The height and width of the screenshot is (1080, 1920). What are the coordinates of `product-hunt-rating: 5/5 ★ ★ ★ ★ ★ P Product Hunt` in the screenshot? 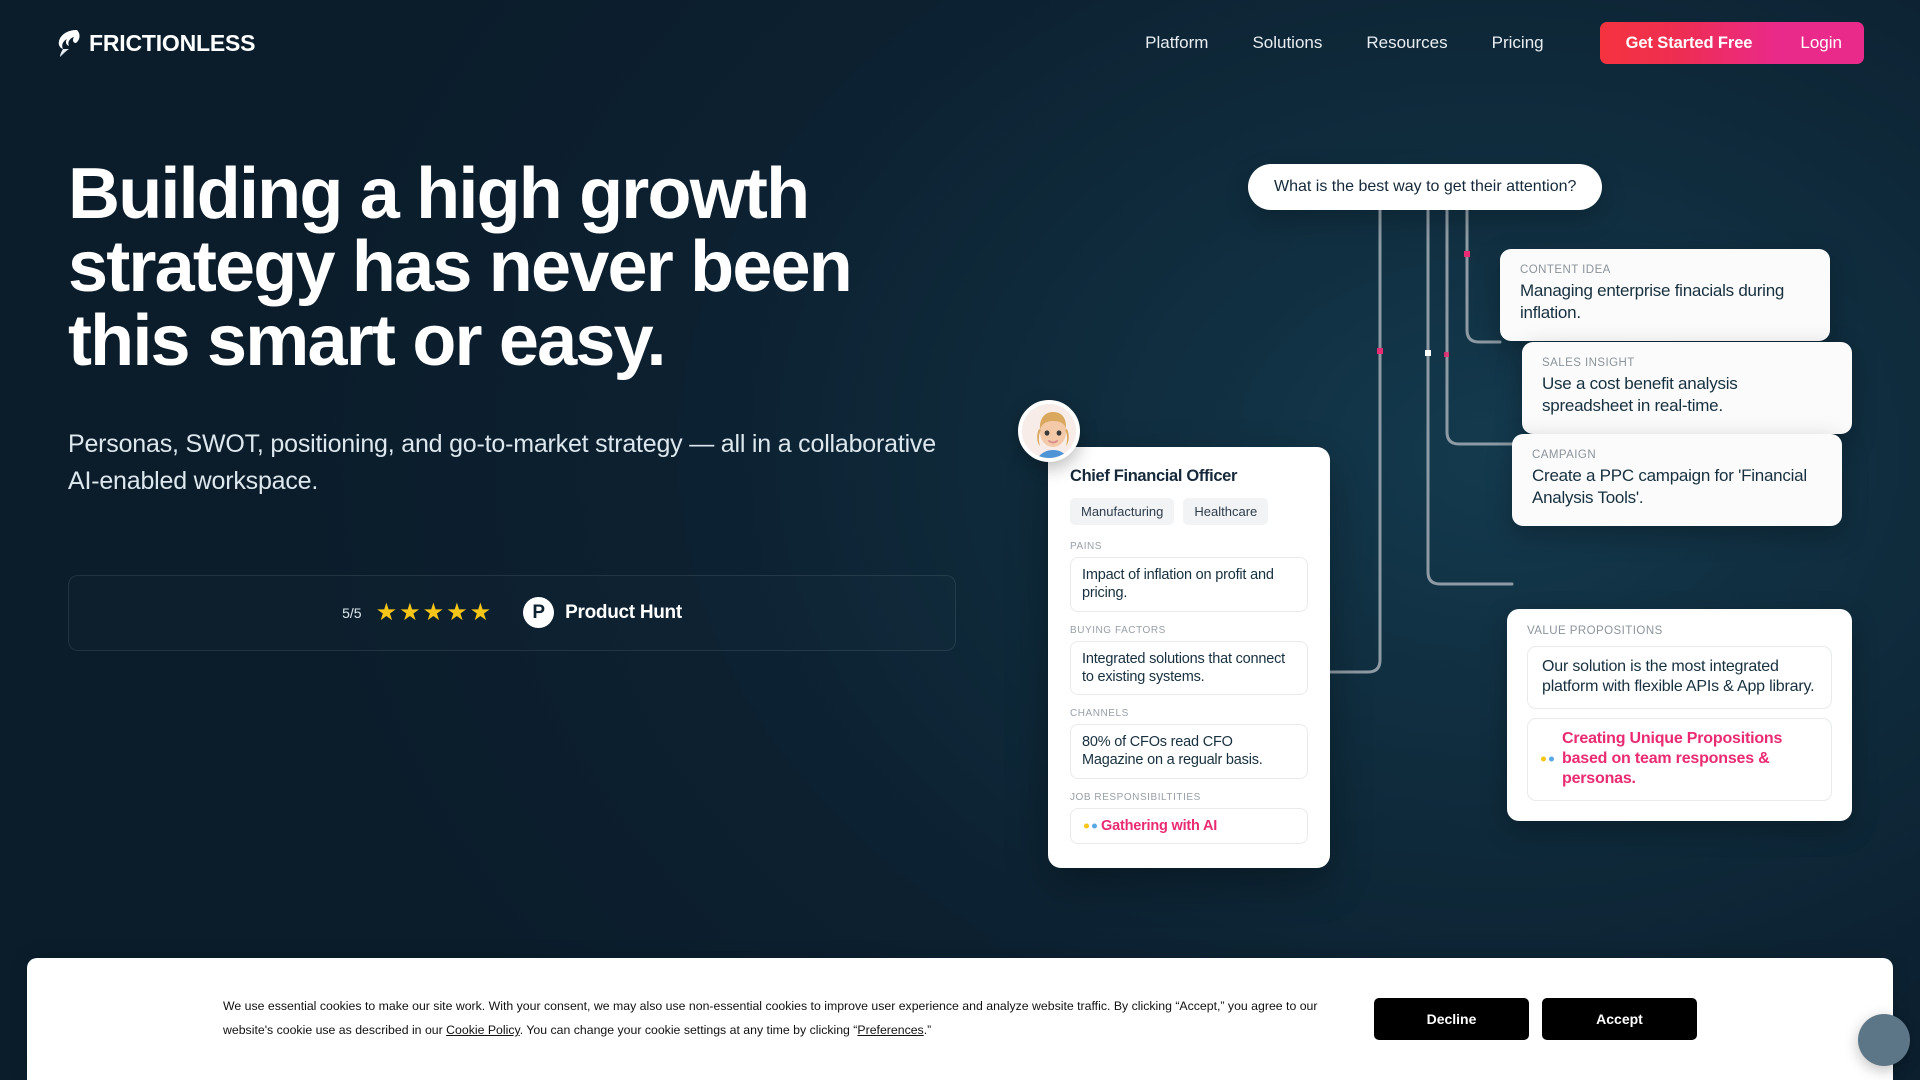 It's located at (512, 612).